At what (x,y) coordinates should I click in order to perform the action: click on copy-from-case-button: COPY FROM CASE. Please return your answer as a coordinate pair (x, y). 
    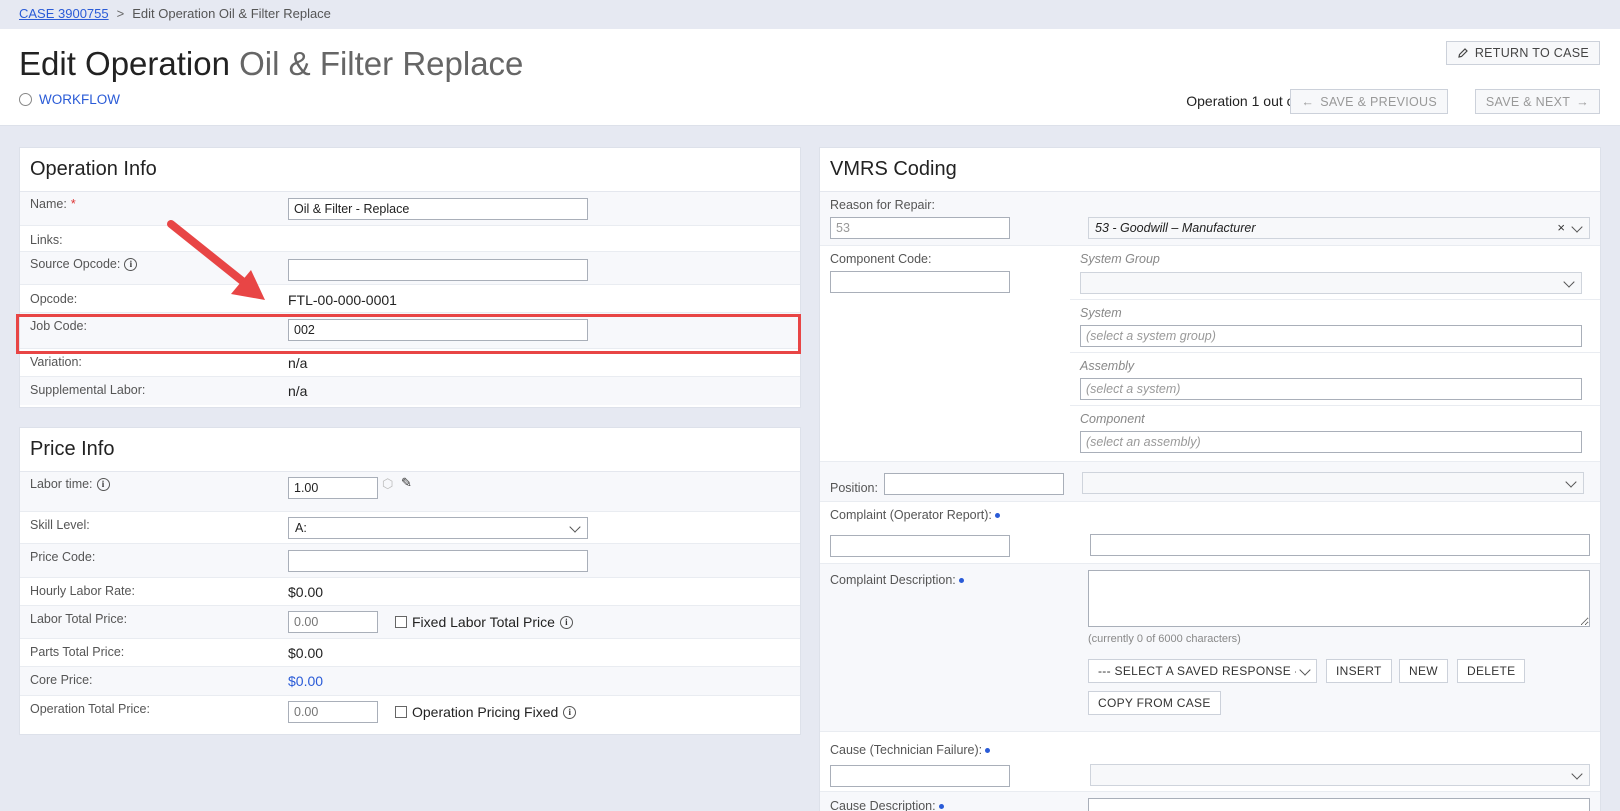
    Looking at the image, I should click on (1154, 703).